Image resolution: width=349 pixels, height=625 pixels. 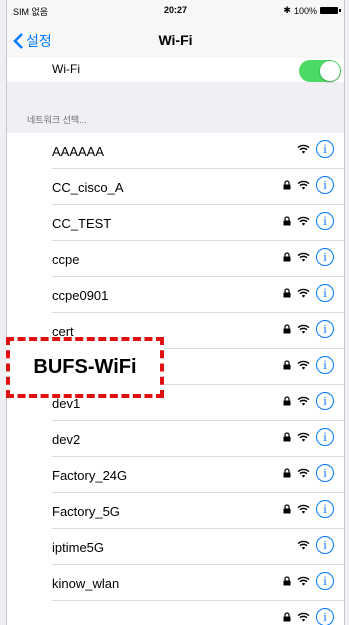 I want to click on wifi-toggle-label: Wi-Fi, so click(x=66, y=69).